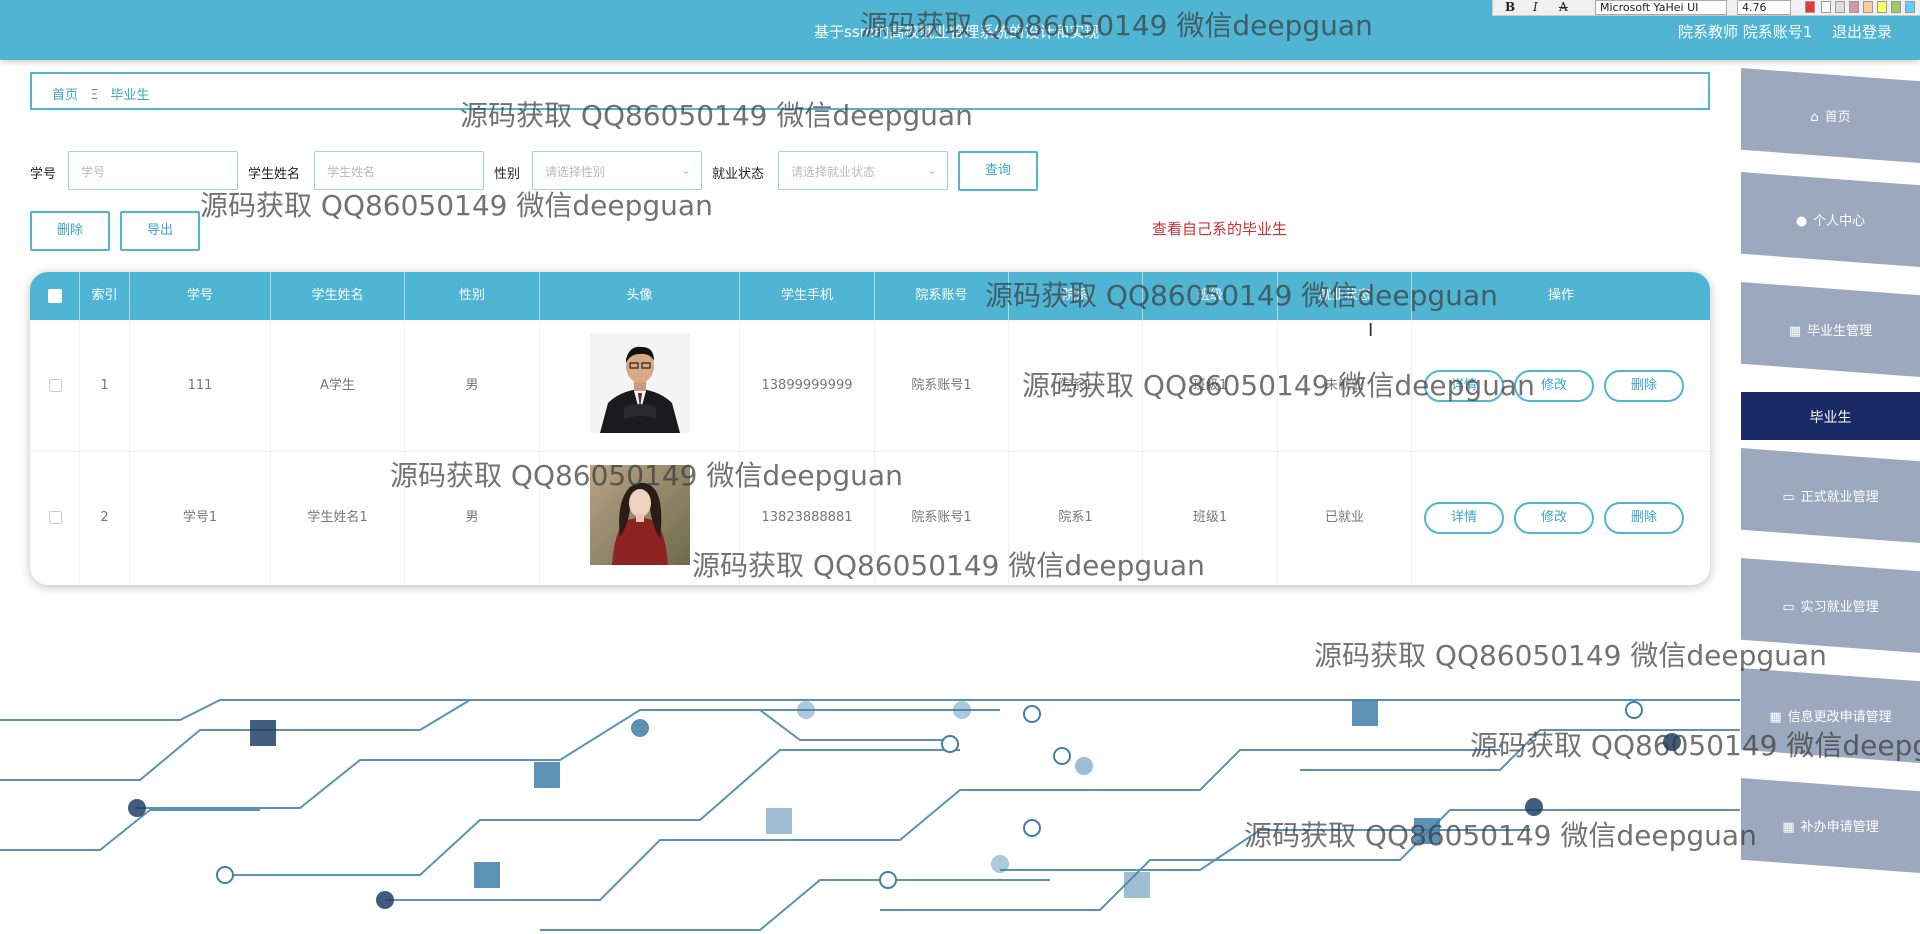  What do you see at coordinates (807, 518) in the screenshot?
I see `cell-phone: 13823888881` at bounding box center [807, 518].